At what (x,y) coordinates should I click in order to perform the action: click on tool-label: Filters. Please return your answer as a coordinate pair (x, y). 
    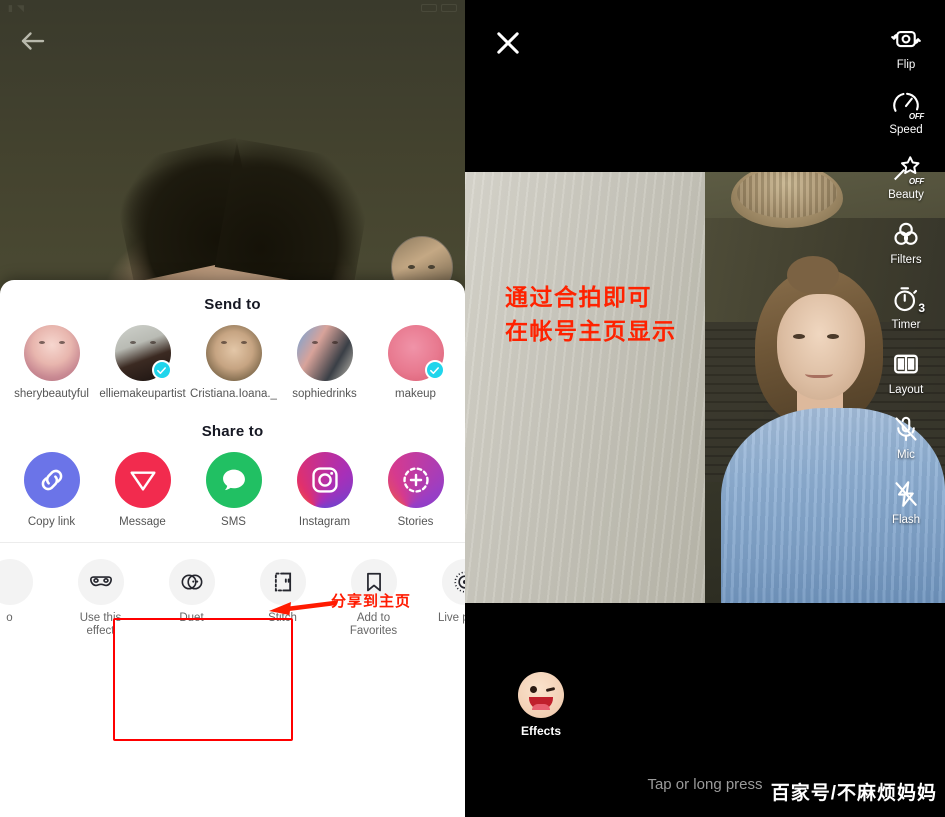
    Looking at the image, I should click on (906, 260).